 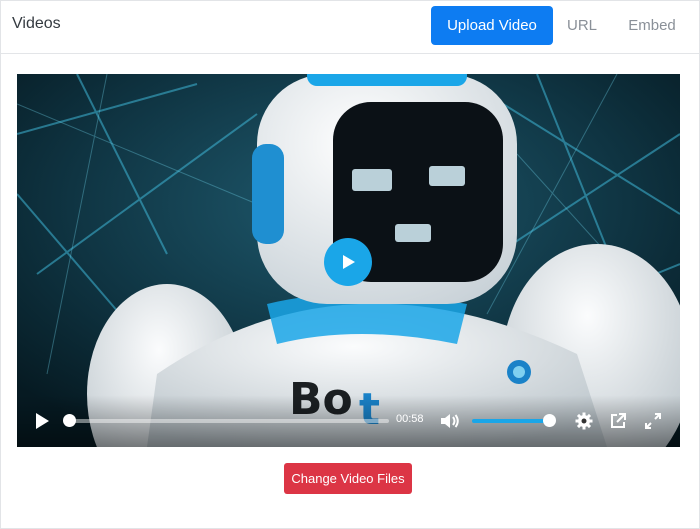 I want to click on tab-embed: Embed, so click(x=652, y=25).